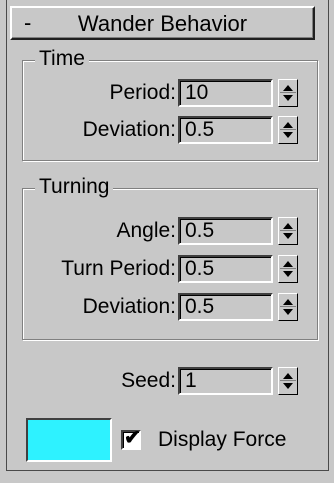 Image resolution: width=334 pixels, height=483 pixels. I want to click on display-force-checkbox: ✔, so click(131, 438).